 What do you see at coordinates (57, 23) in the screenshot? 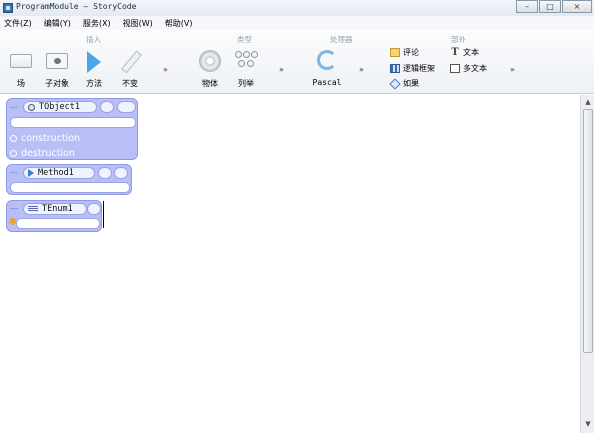
I see `menu-edit: 编辑(Y)` at bounding box center [57, 23].